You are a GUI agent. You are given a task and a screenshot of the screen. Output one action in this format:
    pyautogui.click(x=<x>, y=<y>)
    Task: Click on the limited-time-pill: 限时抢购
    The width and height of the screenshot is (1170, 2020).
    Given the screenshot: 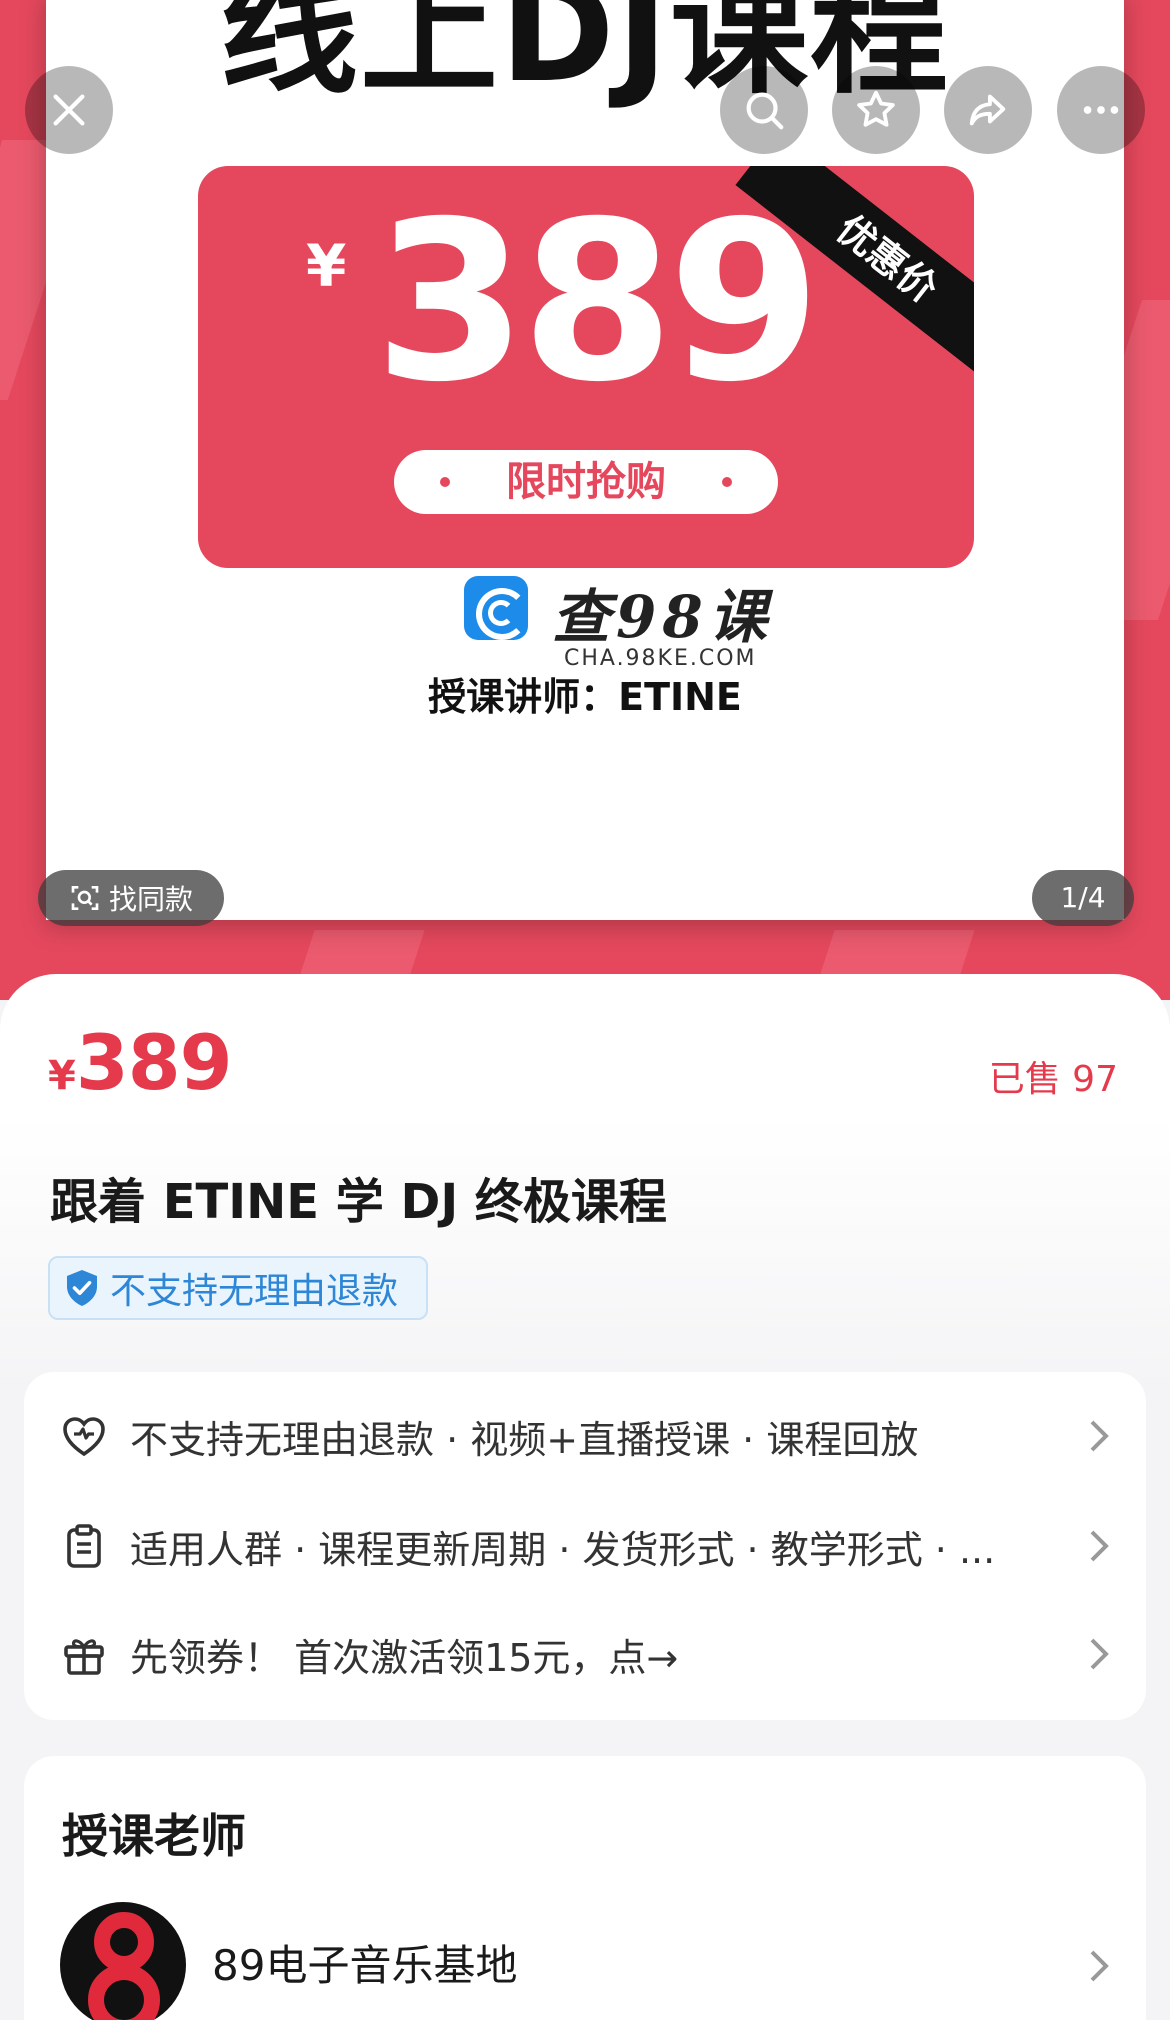 What is the action you would take?
    pyautogui.click(x=586, y=482)
    